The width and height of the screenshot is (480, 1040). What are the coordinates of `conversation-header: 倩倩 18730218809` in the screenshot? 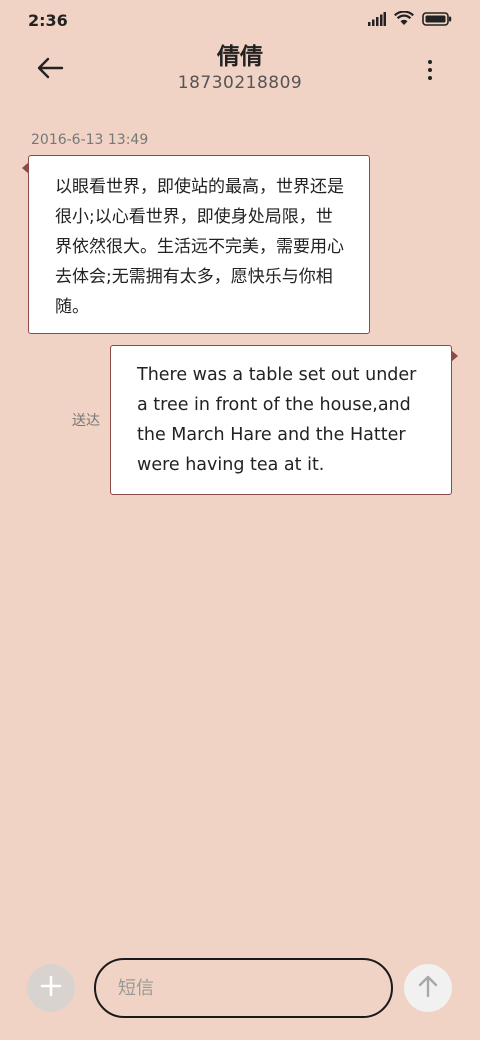 It's located at (240, 72).